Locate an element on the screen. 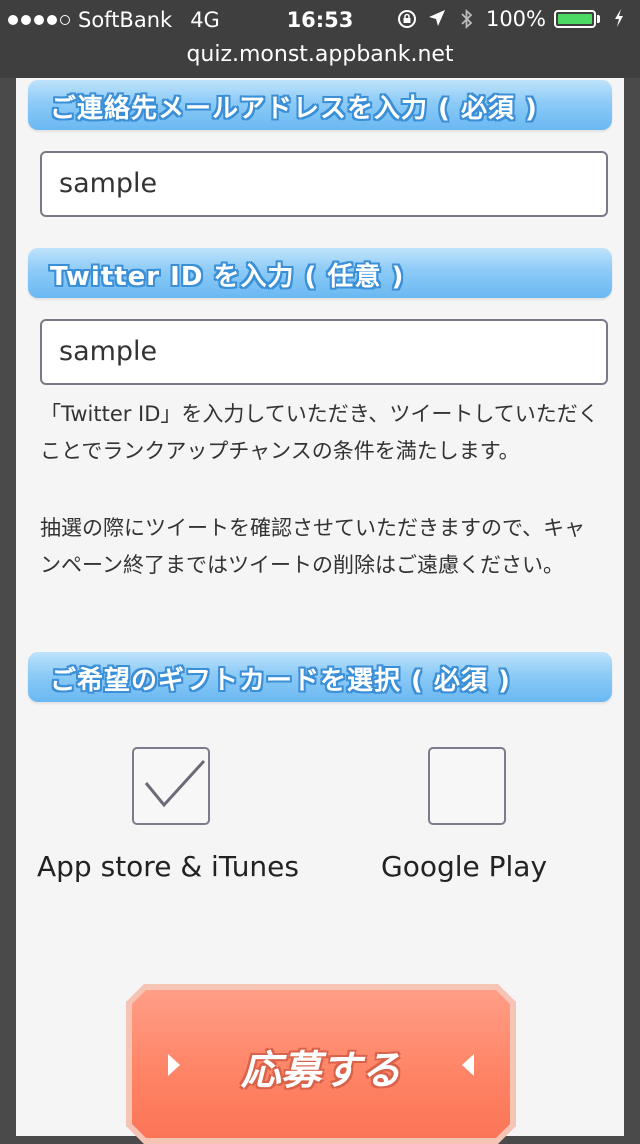 Image resolution: width=640 pixels, height=1144 pixels. app-store-checkbox is located at coordinates (171, 786).